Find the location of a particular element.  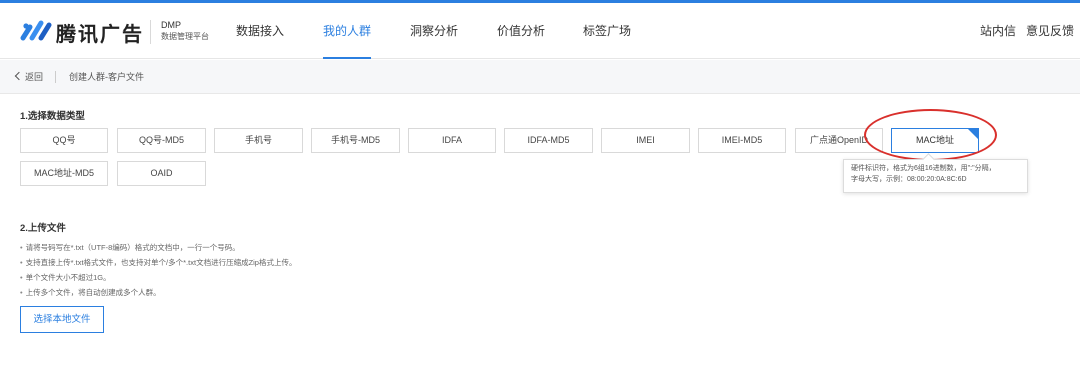

type-option-oaid: OAID is located at coordinates (161, 173).